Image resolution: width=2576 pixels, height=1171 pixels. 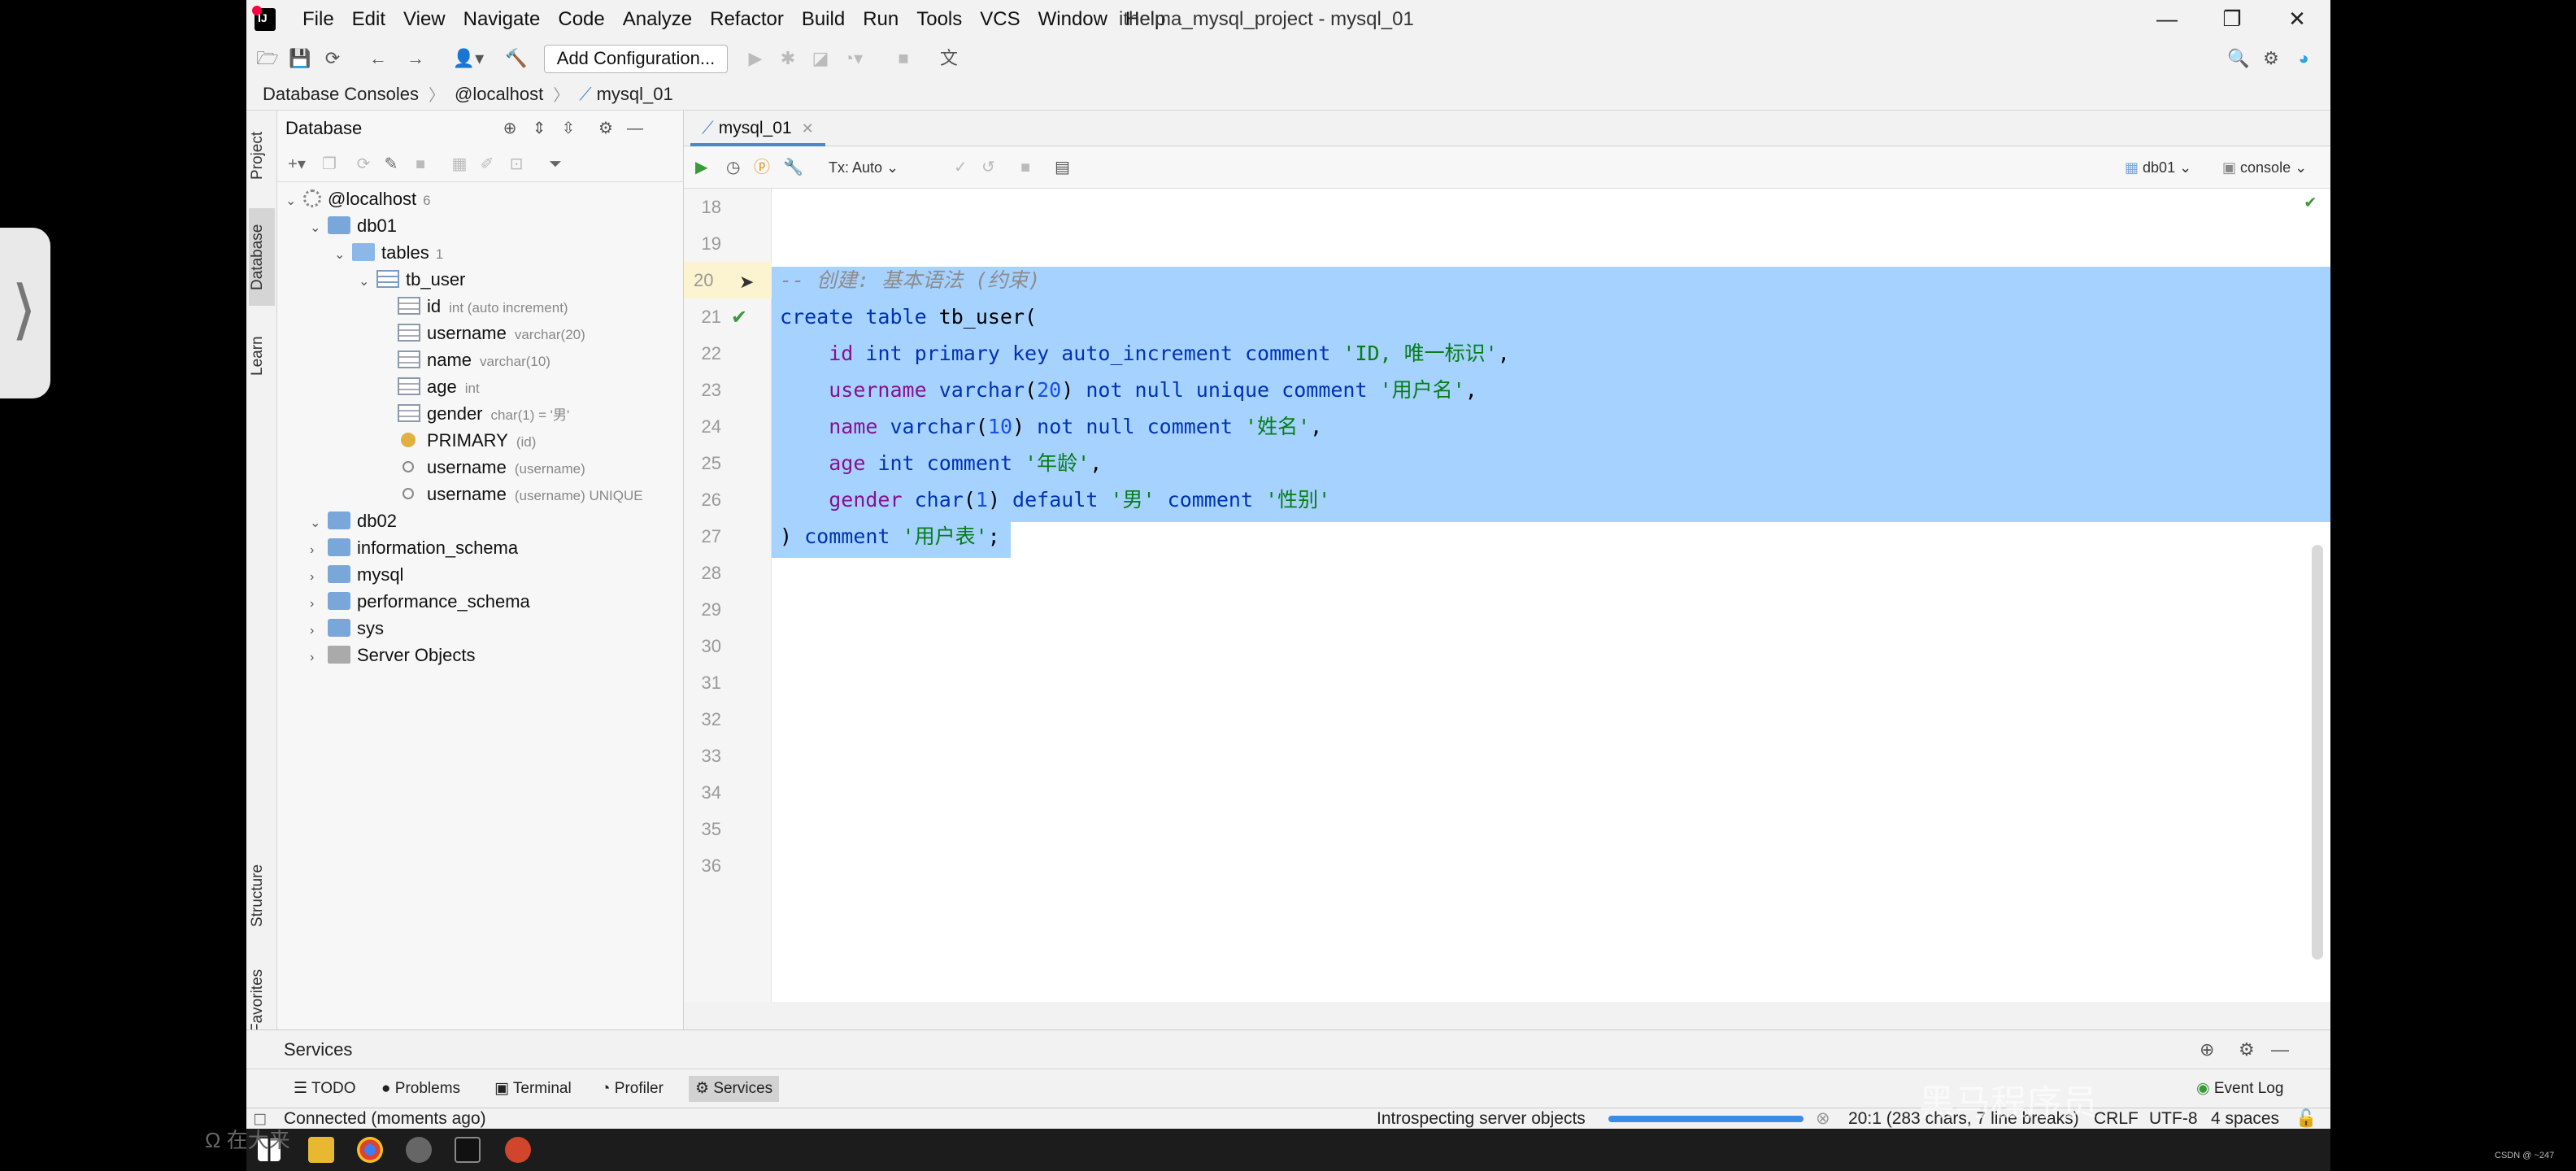 What do you see at coordinates (556, 164) in the screenshot?
I see `filter-icon: ⏷` at bounding box center [556, 164].